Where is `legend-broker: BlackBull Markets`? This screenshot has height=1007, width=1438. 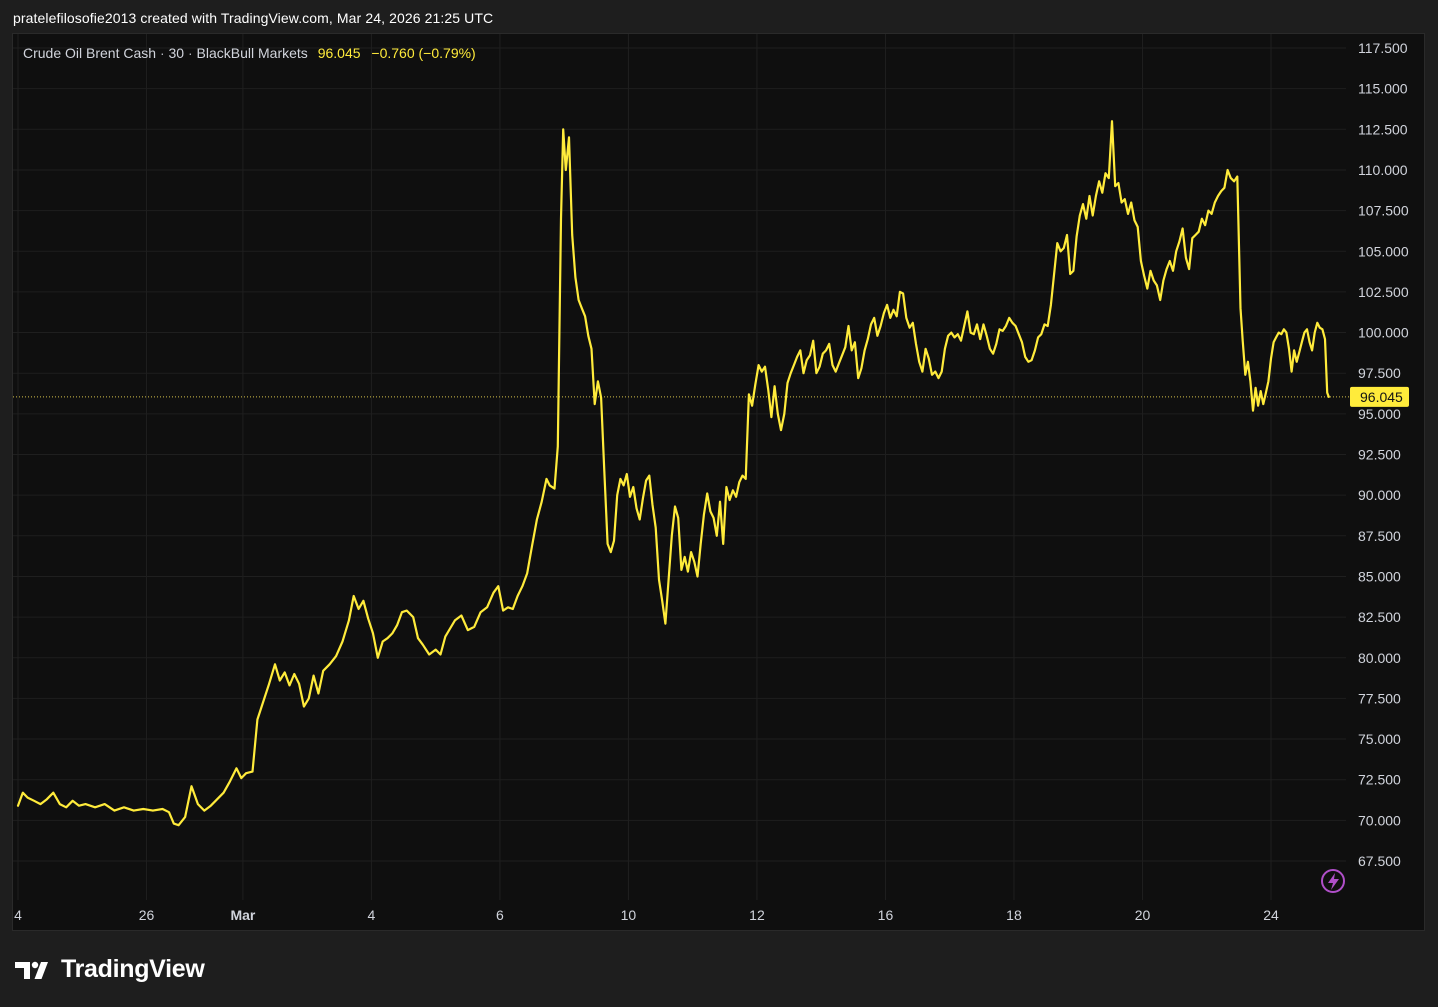
legend-broker: BlackBull Markets is located at coordinates (252, 53).